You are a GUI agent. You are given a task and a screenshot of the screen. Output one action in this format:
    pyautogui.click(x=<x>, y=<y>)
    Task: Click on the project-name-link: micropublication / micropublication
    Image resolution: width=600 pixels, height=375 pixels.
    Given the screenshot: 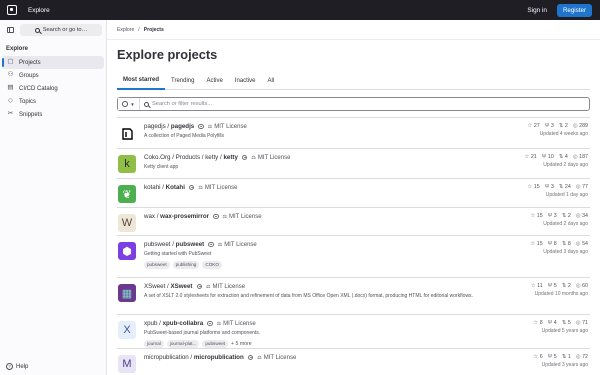 What is the action you would take?
    pyautogui.click(x=194, y=357)
    